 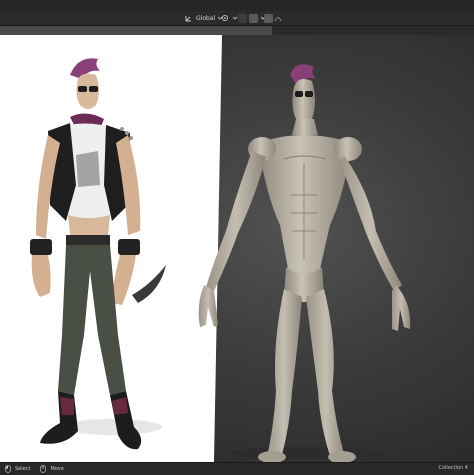 I want to click on window-top-bar, so click(x=237, y=5).